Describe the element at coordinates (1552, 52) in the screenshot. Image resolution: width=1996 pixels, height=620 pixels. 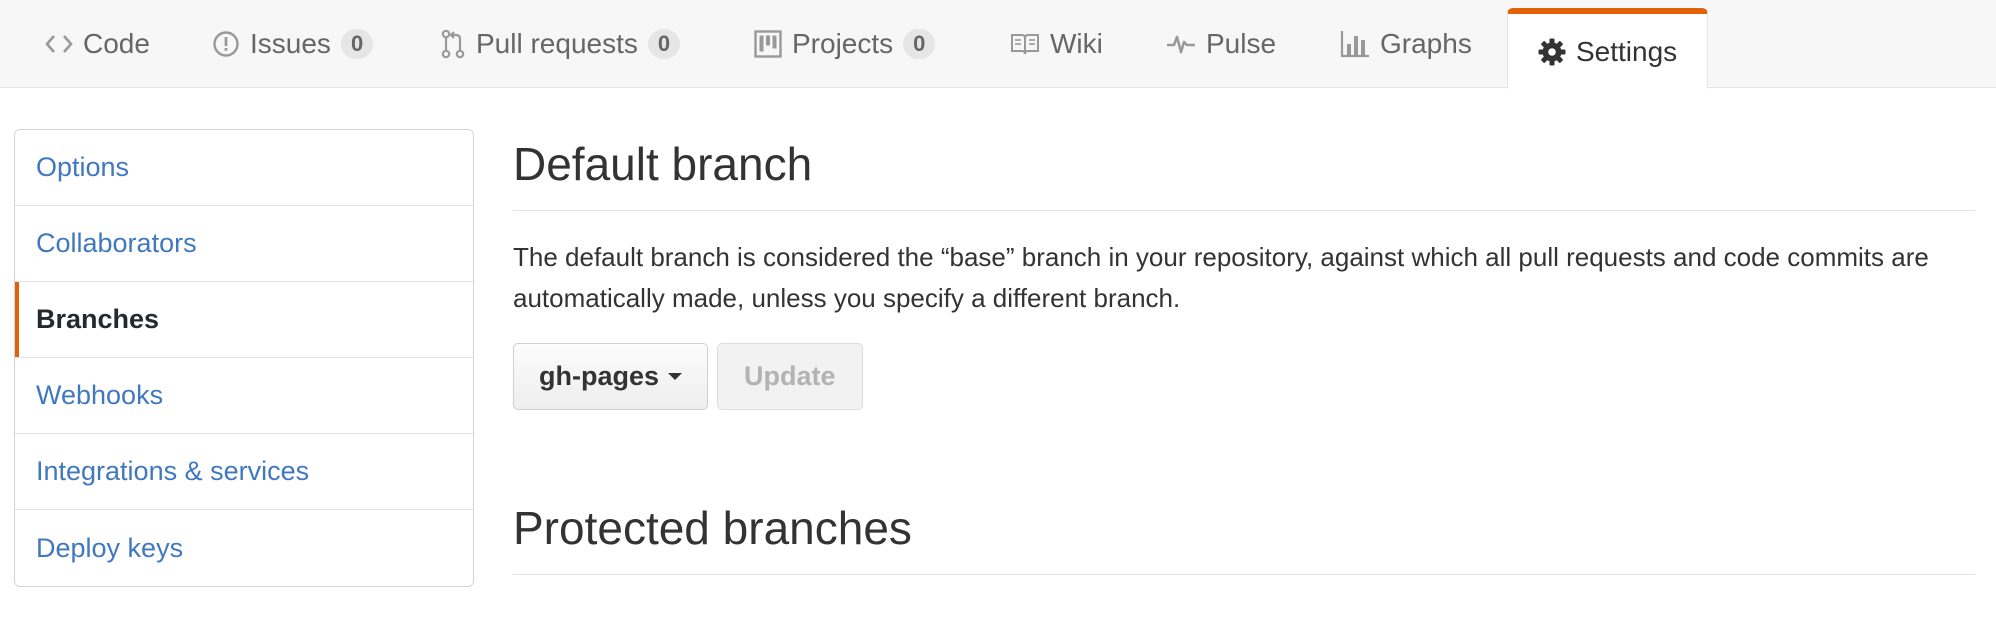
I see `gear-icon` at that location.